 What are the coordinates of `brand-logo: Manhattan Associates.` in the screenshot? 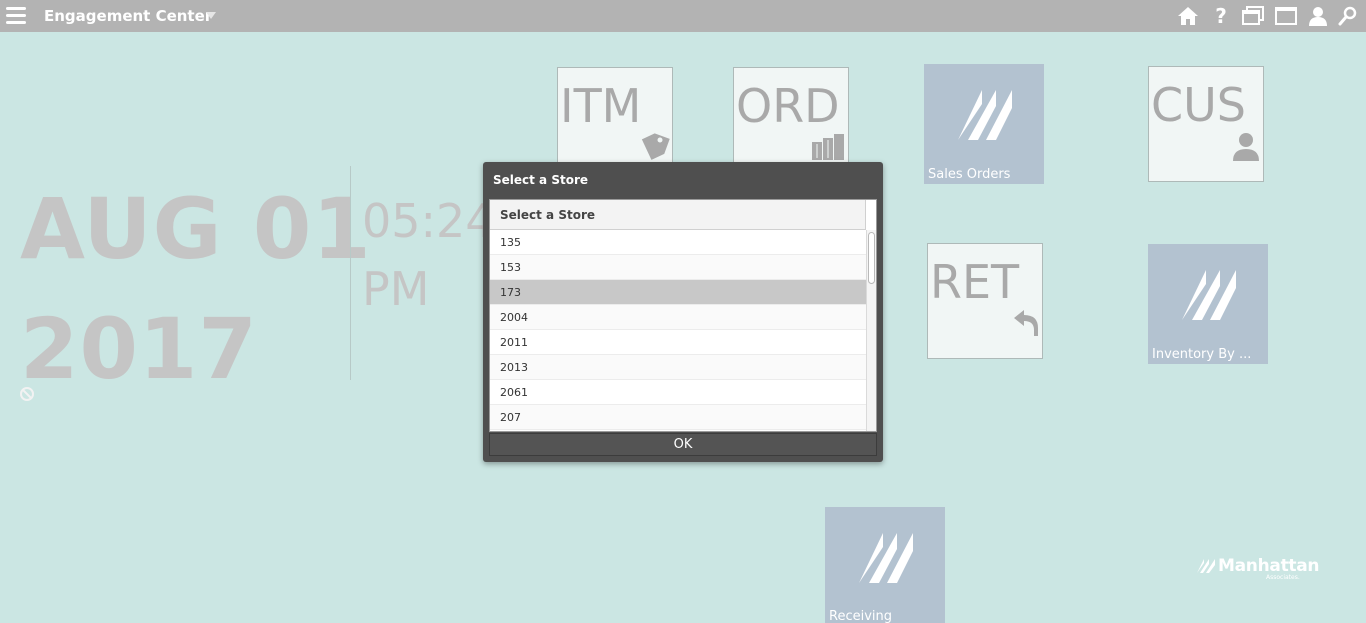 It's located at (1258, 570).